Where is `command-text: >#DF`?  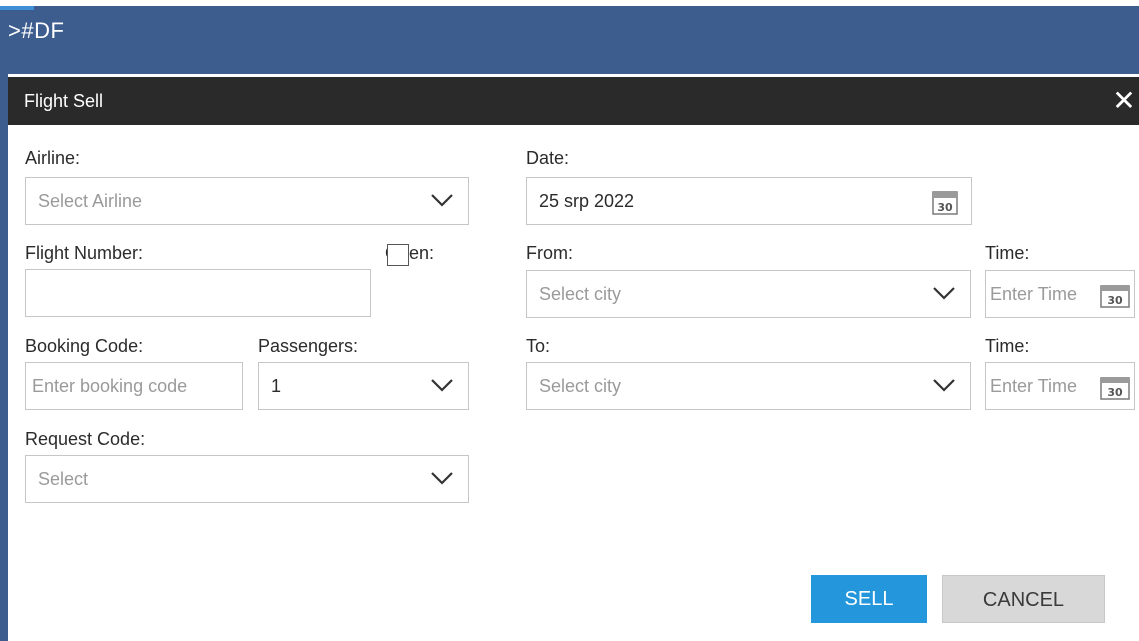 command-text: >#DF is located at coordinates (36, 31).